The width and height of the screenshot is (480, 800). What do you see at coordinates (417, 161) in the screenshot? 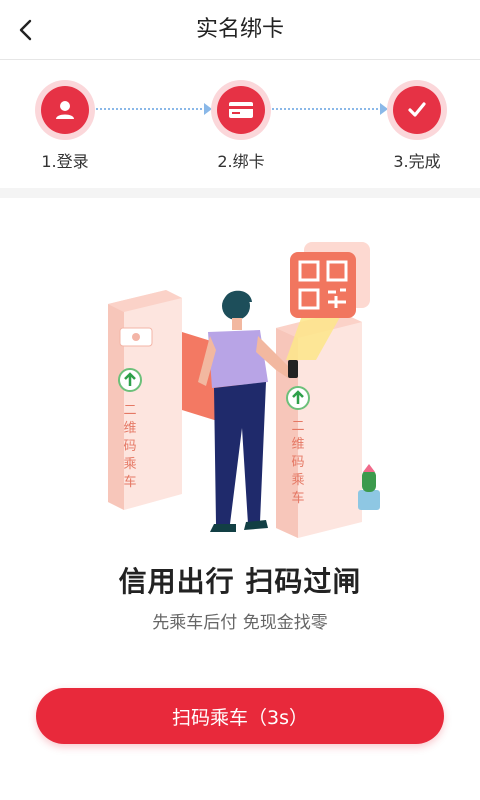
I see `step-label: 3.完成` at bounding box center [417, 161].